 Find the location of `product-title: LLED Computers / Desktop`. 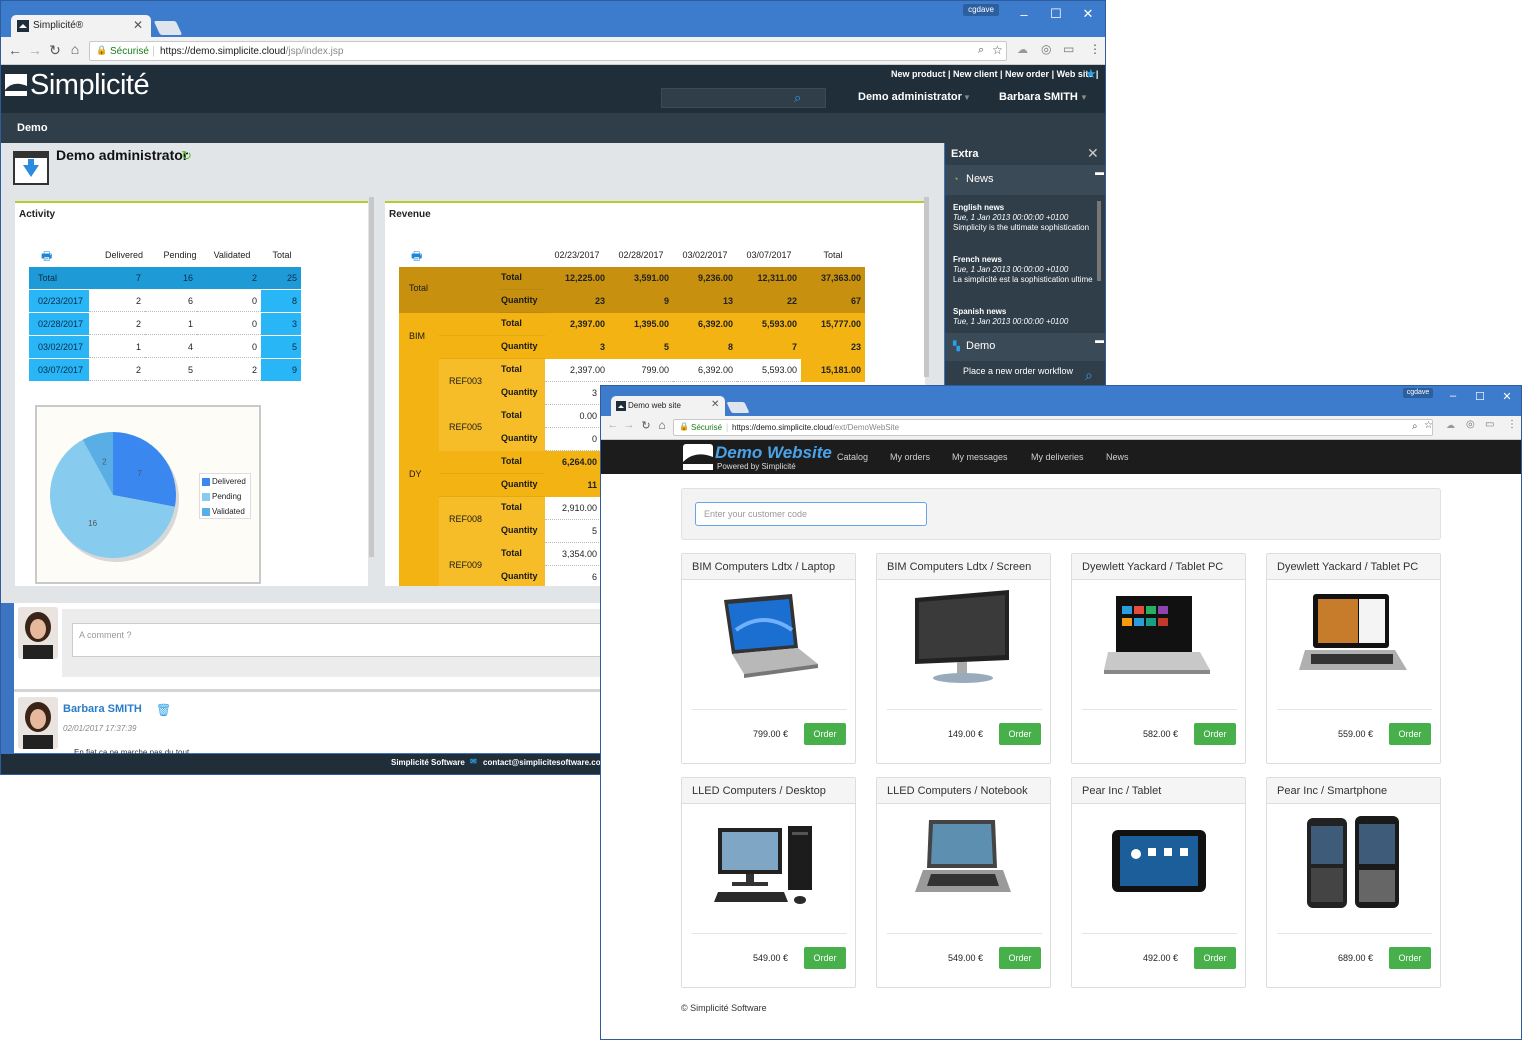

product-title: LLED Computers / Desktop is located at coordinates (768, 791).